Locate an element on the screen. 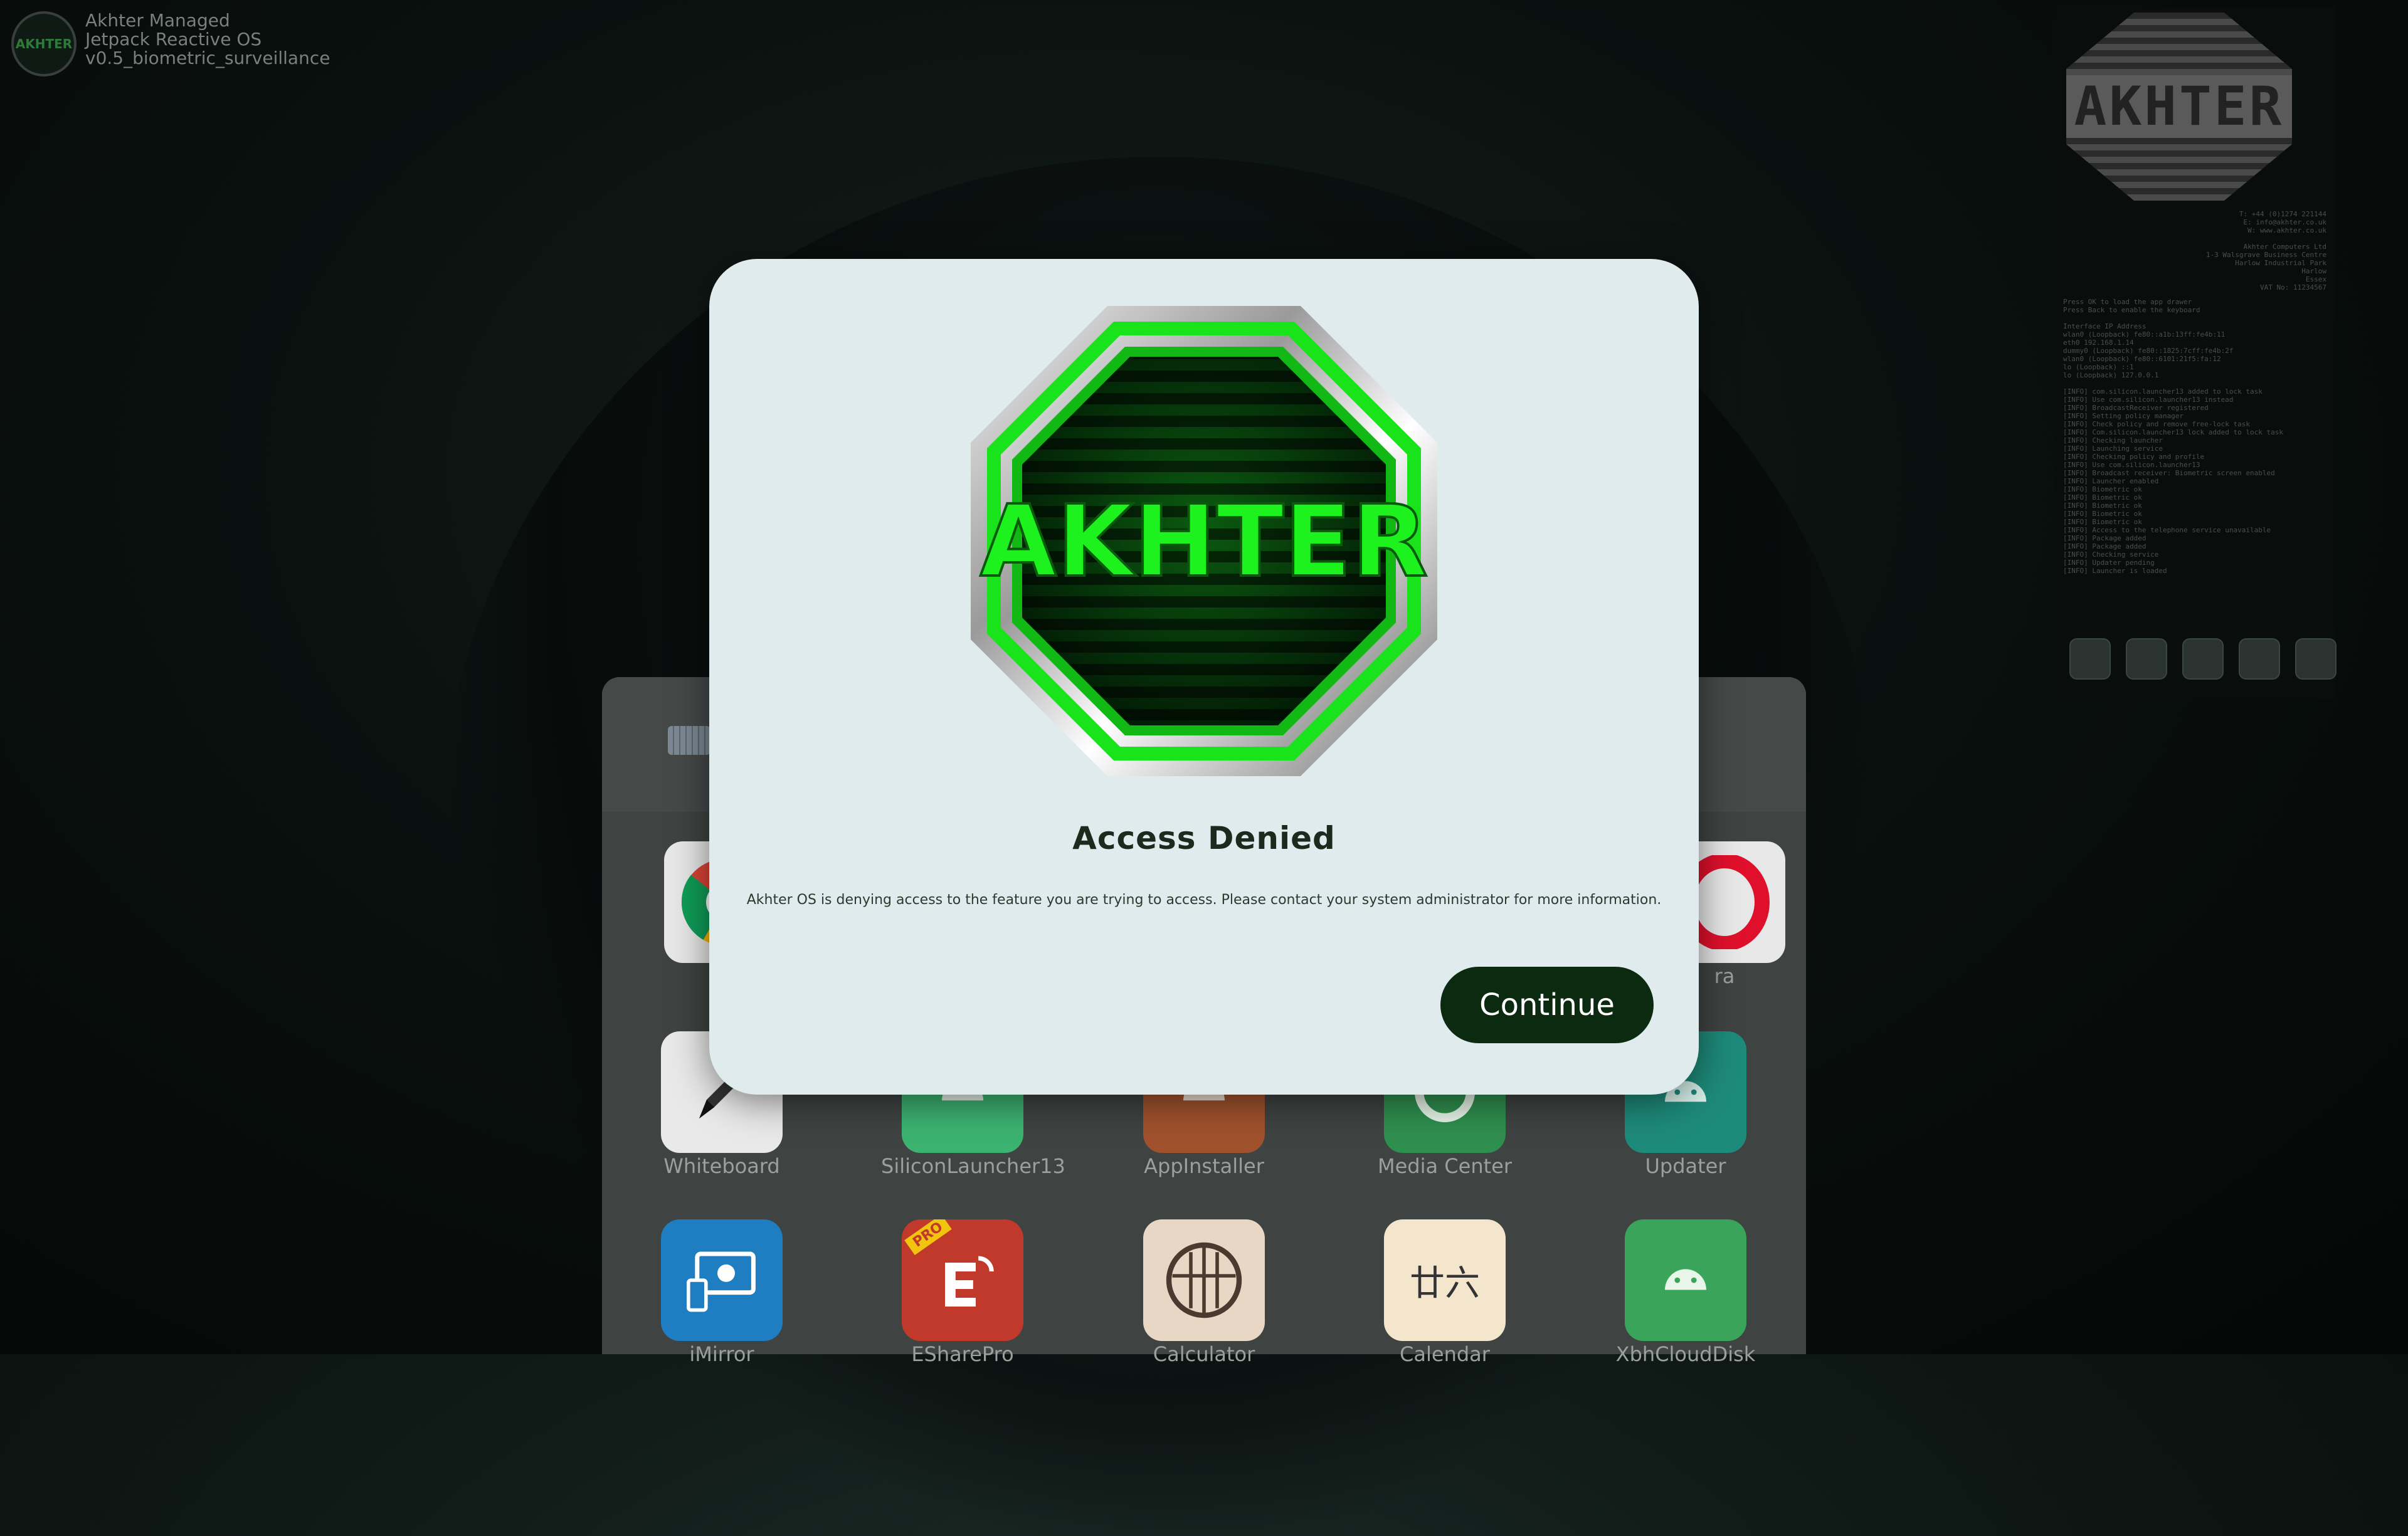  app-label: ESharePro is located at coordinates (962, 1354).